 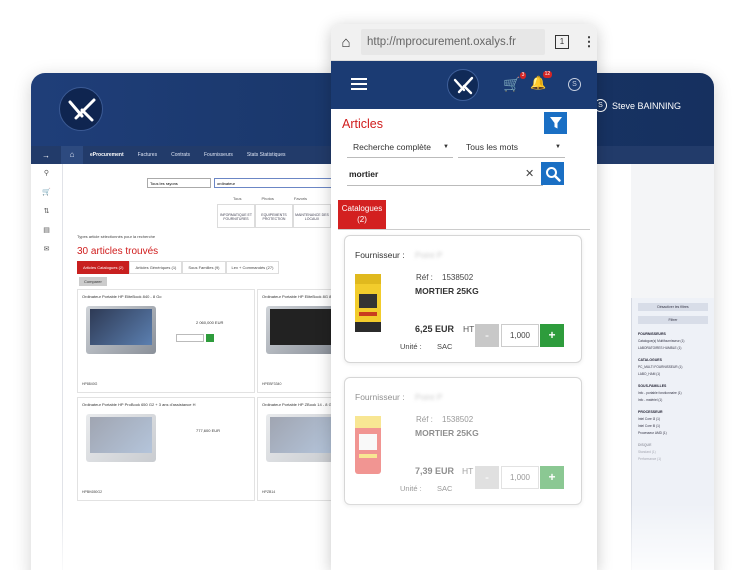 I want to click on quantity-input, so click(x=190, y=338).